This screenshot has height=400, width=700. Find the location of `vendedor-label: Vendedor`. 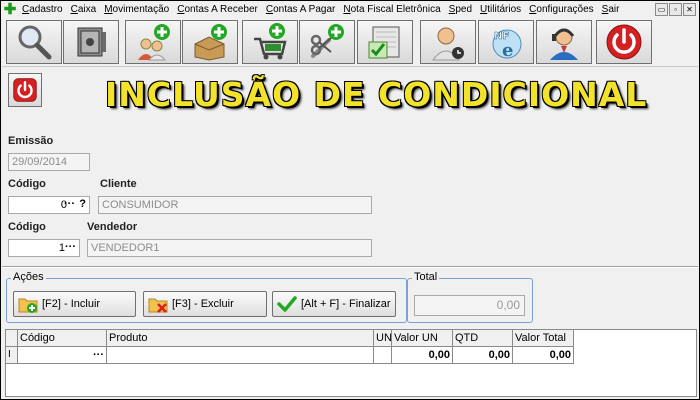

vendedor-label: Vendedor is located at coordinates (112, 227).